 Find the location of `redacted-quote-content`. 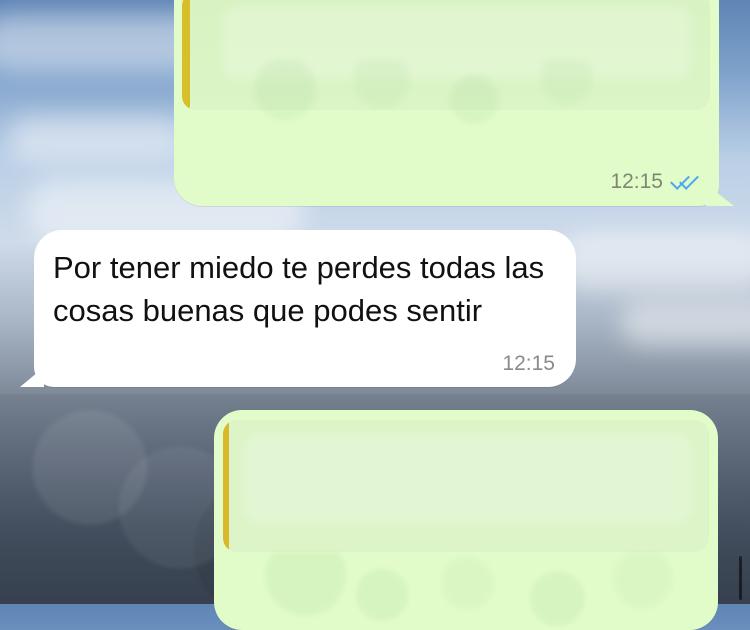

redacted-quote-content is located at coordinates (468, 479).